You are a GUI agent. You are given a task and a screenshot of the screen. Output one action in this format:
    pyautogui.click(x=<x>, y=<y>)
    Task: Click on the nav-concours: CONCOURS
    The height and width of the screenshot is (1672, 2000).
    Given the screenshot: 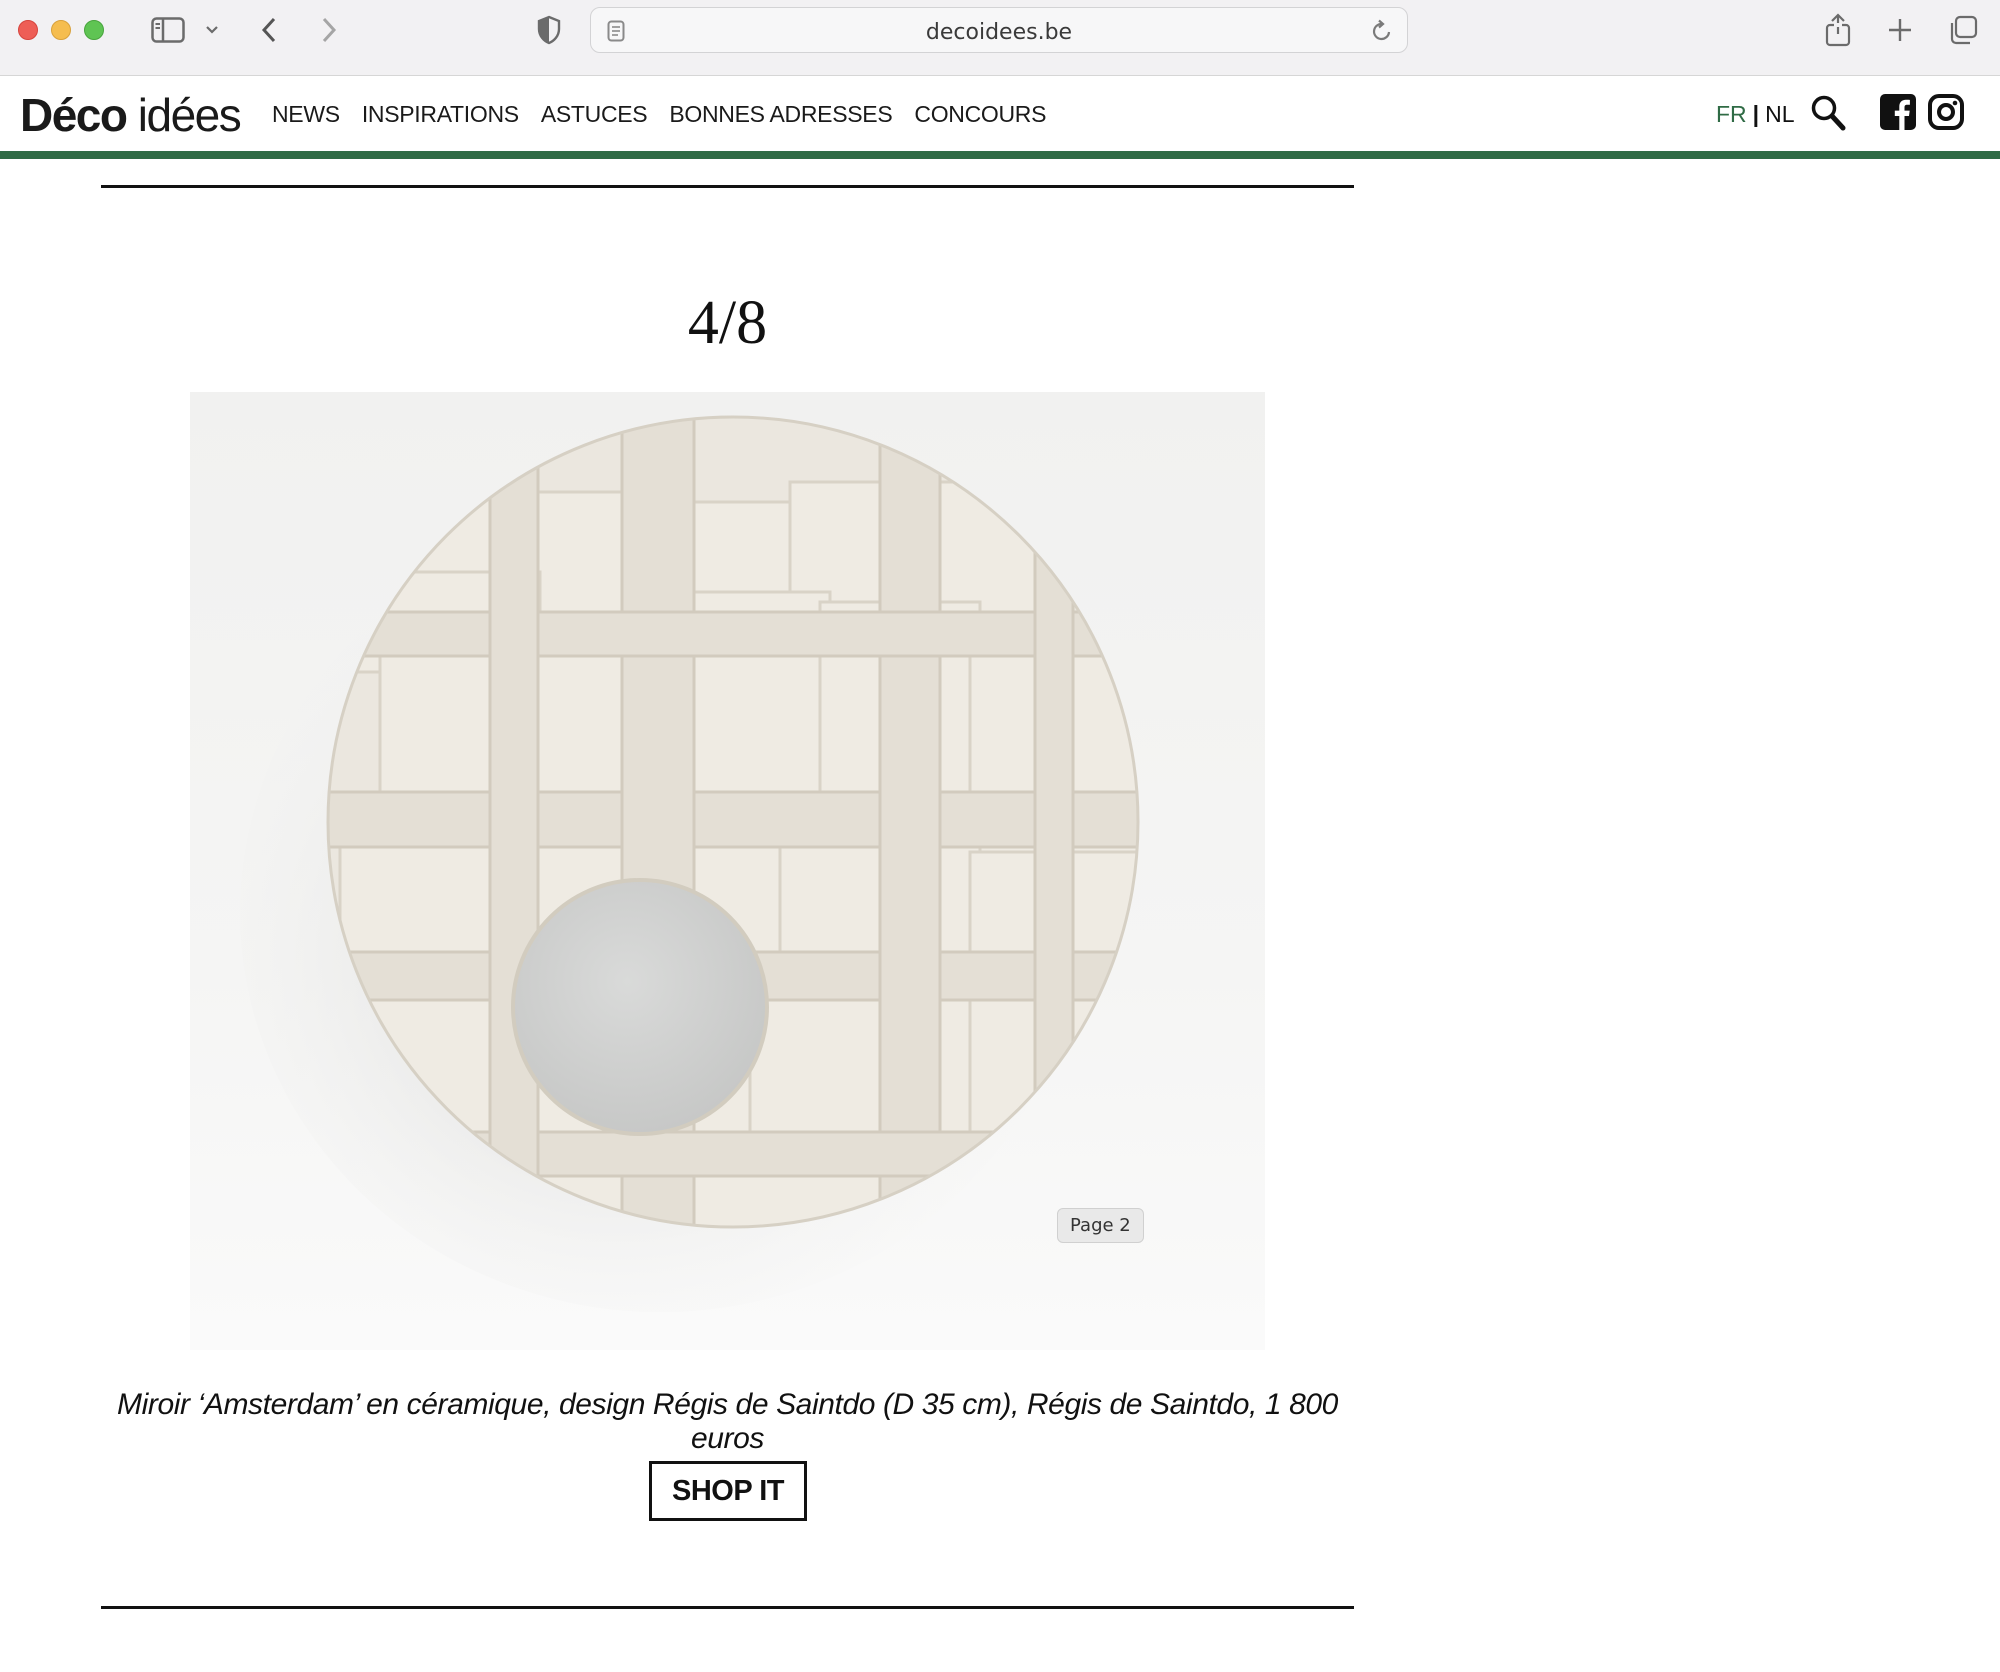 What is the action you would take?
    pyautogui.click(x=980, y=114)
    